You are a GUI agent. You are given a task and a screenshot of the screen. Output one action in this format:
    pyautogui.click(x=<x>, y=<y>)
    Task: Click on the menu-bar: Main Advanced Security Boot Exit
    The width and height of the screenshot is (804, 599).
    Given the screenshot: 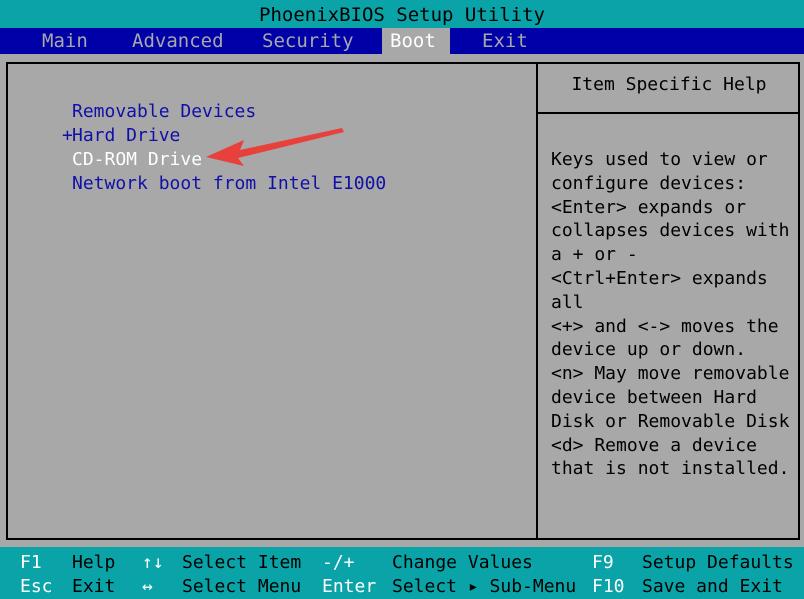 What is the action you would take?
    pyautogui.click(x=402, y=41)
    